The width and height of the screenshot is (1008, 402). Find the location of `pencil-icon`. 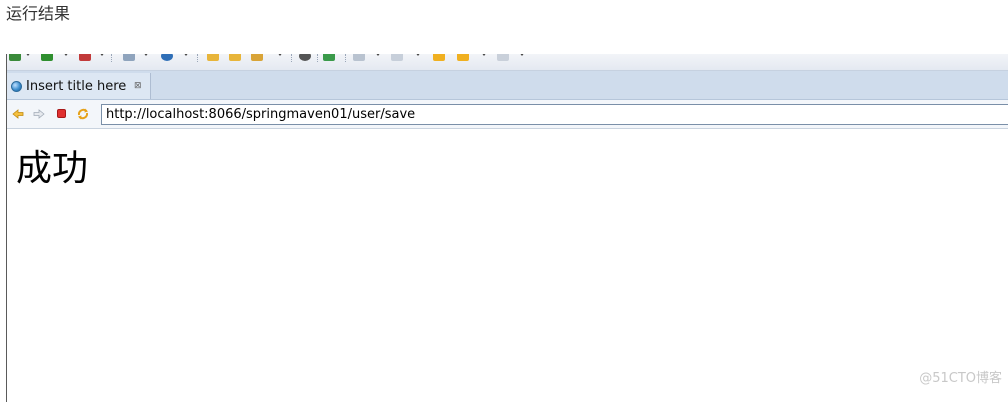

pencil-icon is located at coordinates (257, 57).